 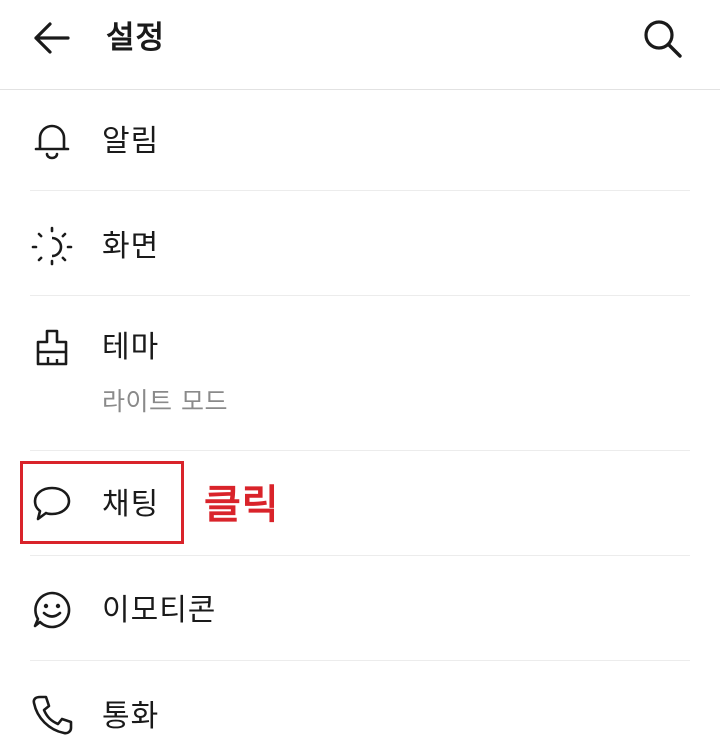 What do you see at coordinates (136, 38) in the screenshot?
I see `page-title: 설정` at bounding box center [136, 38].